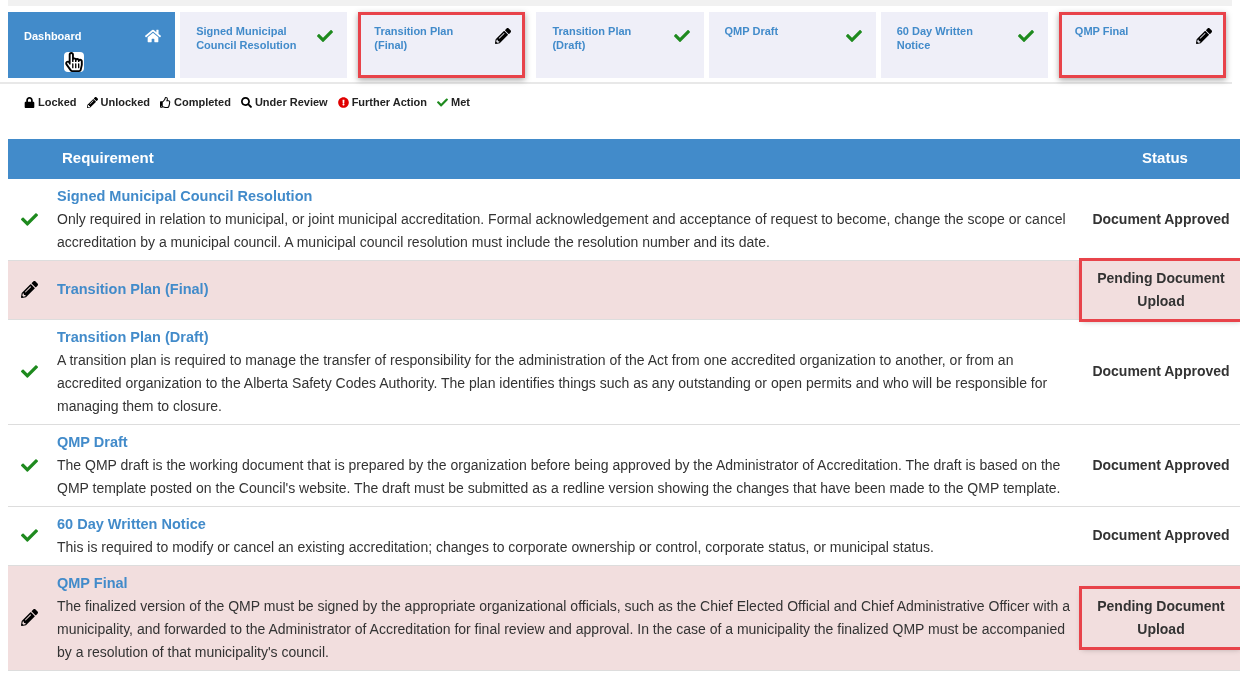 The height and width of the screenshot is (696, 1240). I want to click on requirement-description: This is required to modify or cancel an existing accreditation; changes to corporate ownership or control, corporate status, or municipal status., so click(496, 547).